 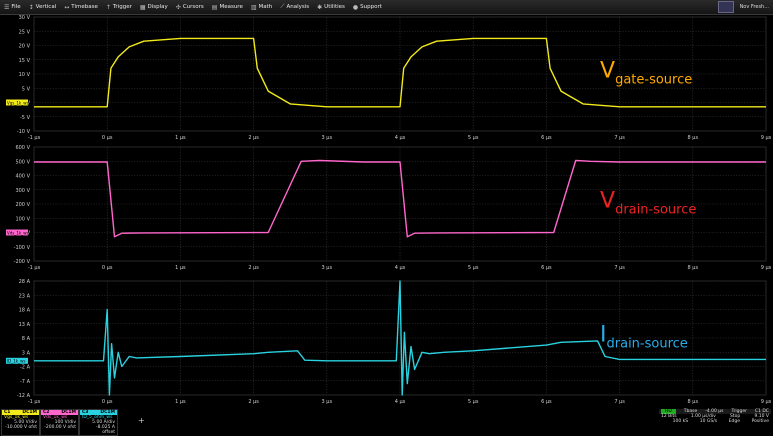 I want to click on cursors-icon: ✣, so click(x=178, y=7).